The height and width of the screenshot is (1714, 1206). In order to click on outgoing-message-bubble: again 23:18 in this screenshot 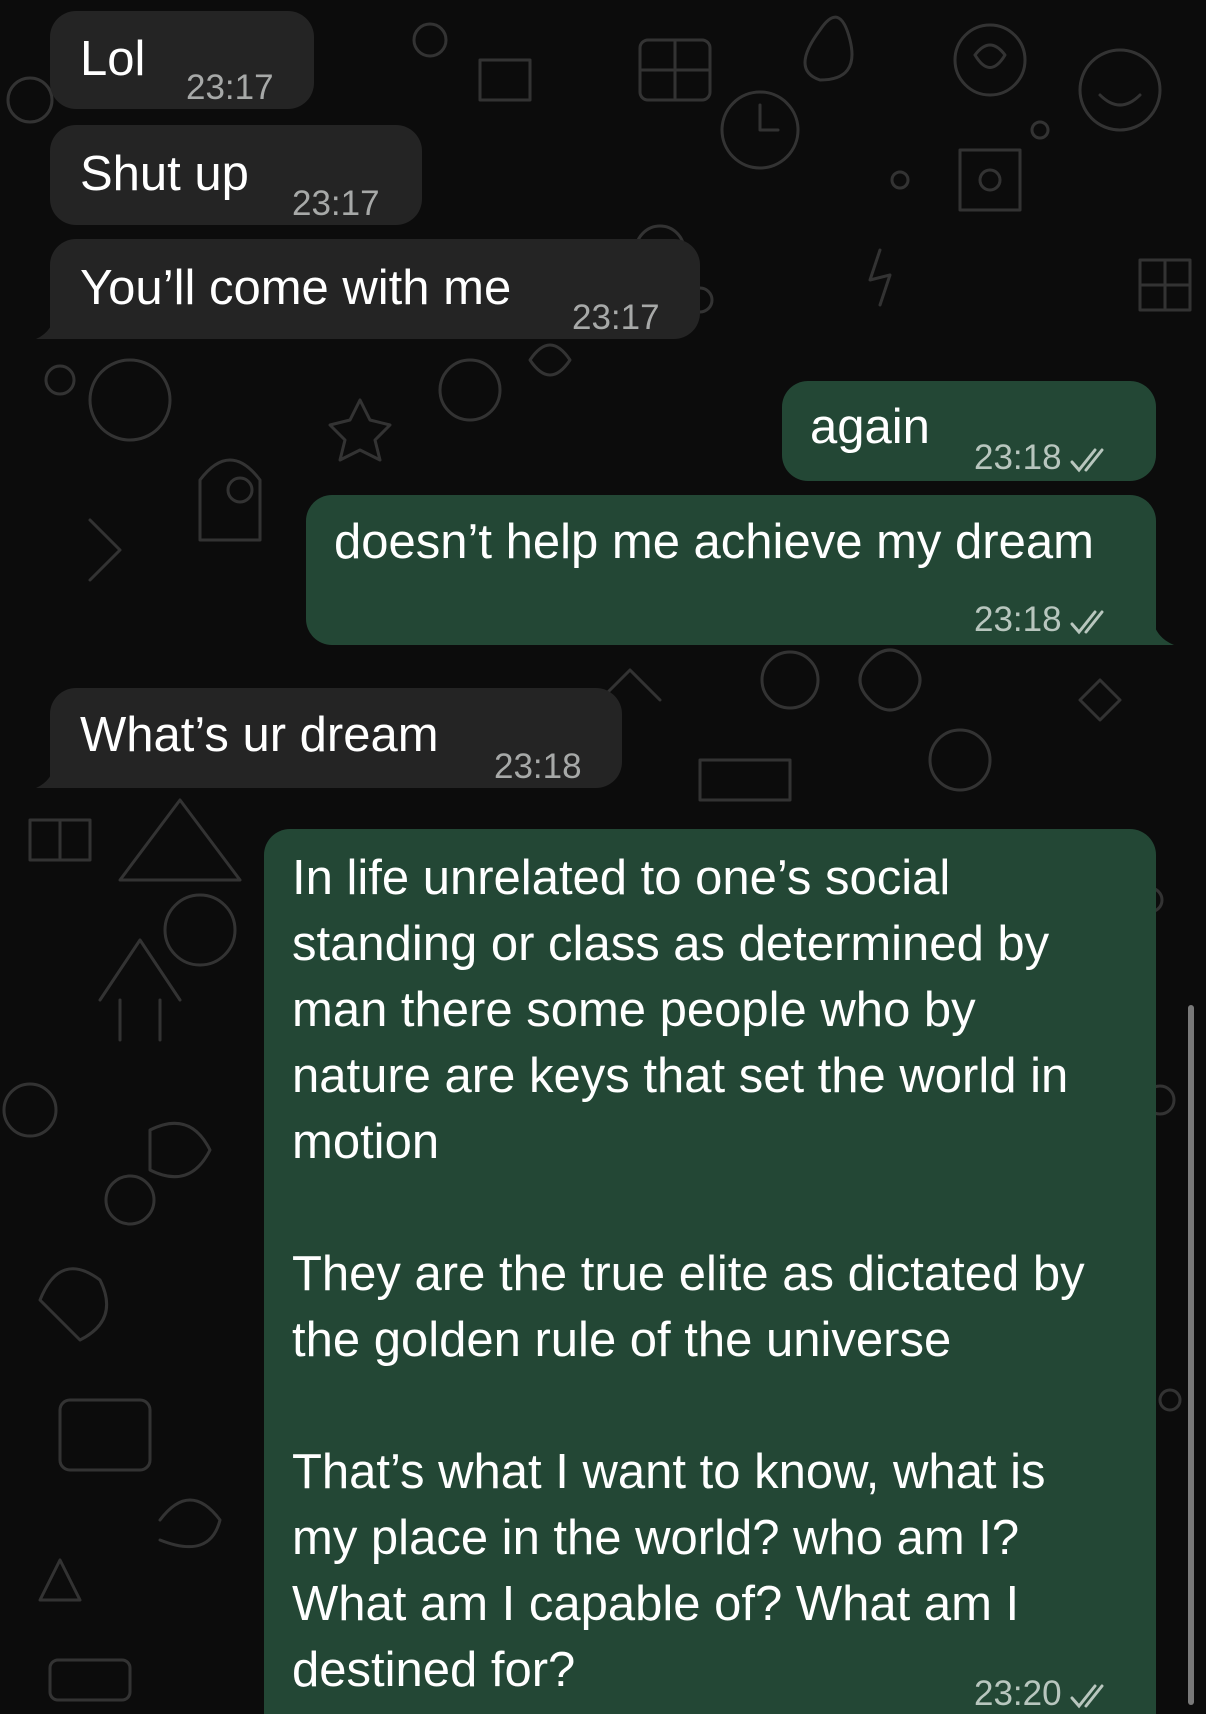, I will do `click(969, 431)`.